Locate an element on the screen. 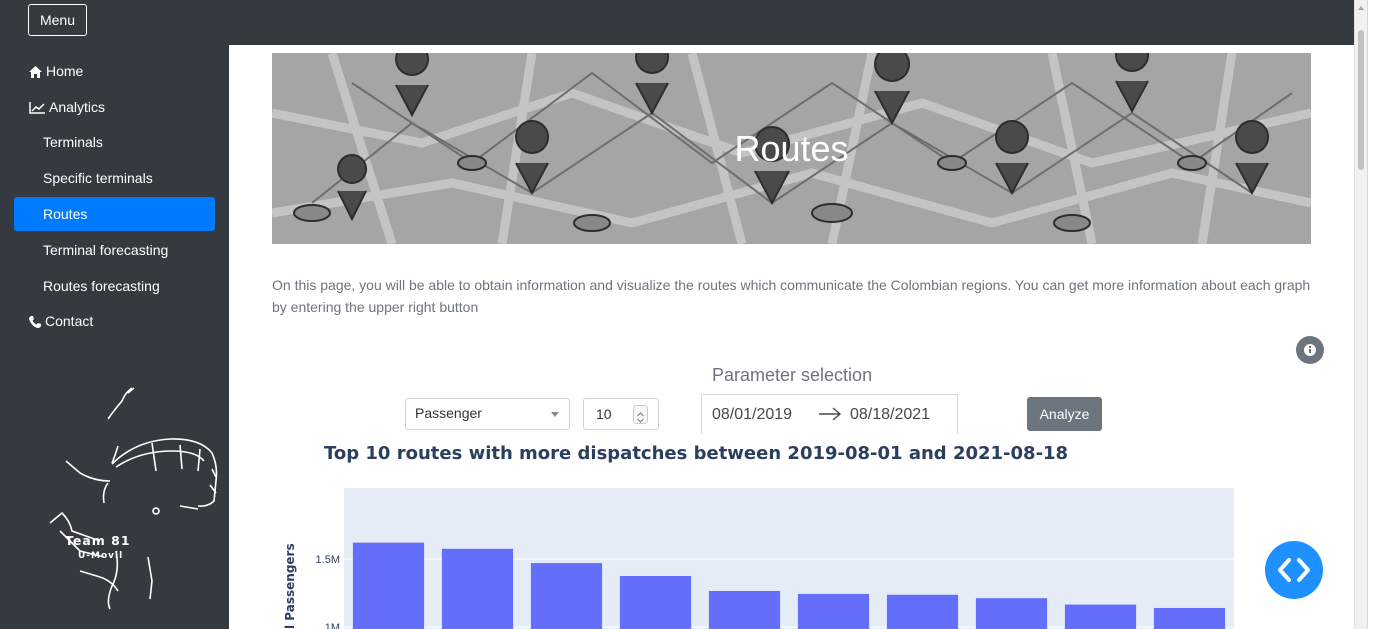 Image resolution: width=1379 pixels, height=629 pixels. arrow-right-icon is located at coordinates (830, 414).